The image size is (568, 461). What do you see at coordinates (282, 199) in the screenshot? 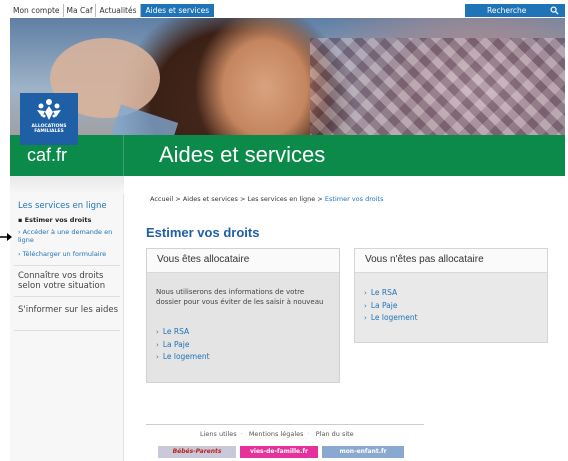
I see `breadcrumb-services: Les services en ligne` at bounding box center [282, 199].